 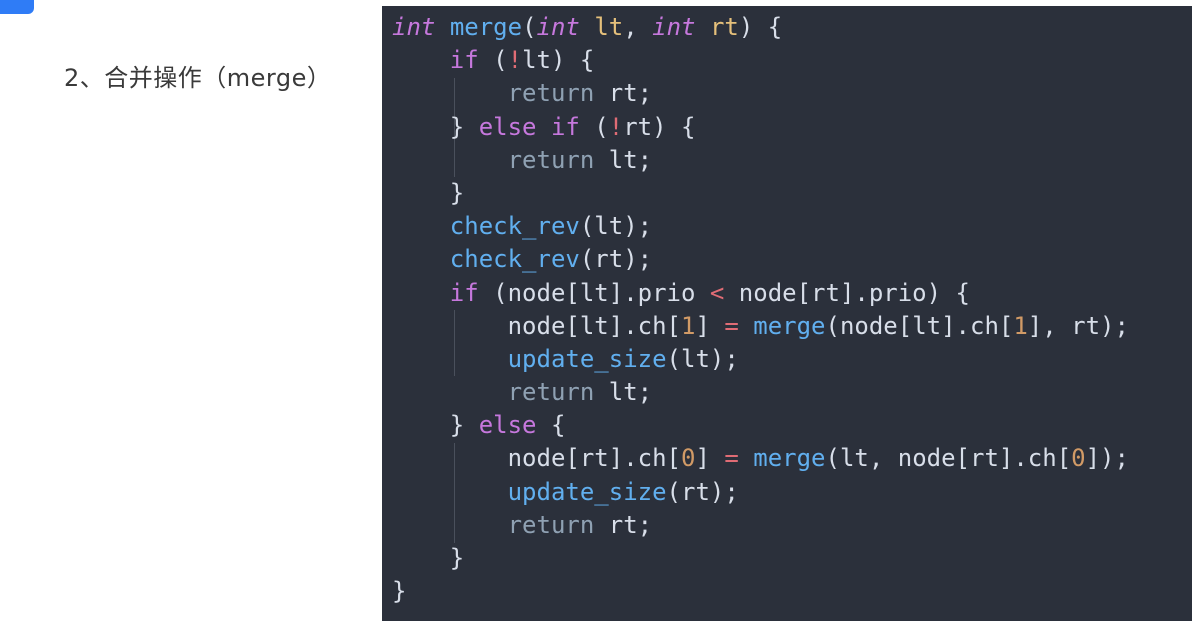 What do you see at coordinates (948, 458) in the screenshot?
I see `code-token: (lt, node[rt].ch[` at bounding box center [948, 458].